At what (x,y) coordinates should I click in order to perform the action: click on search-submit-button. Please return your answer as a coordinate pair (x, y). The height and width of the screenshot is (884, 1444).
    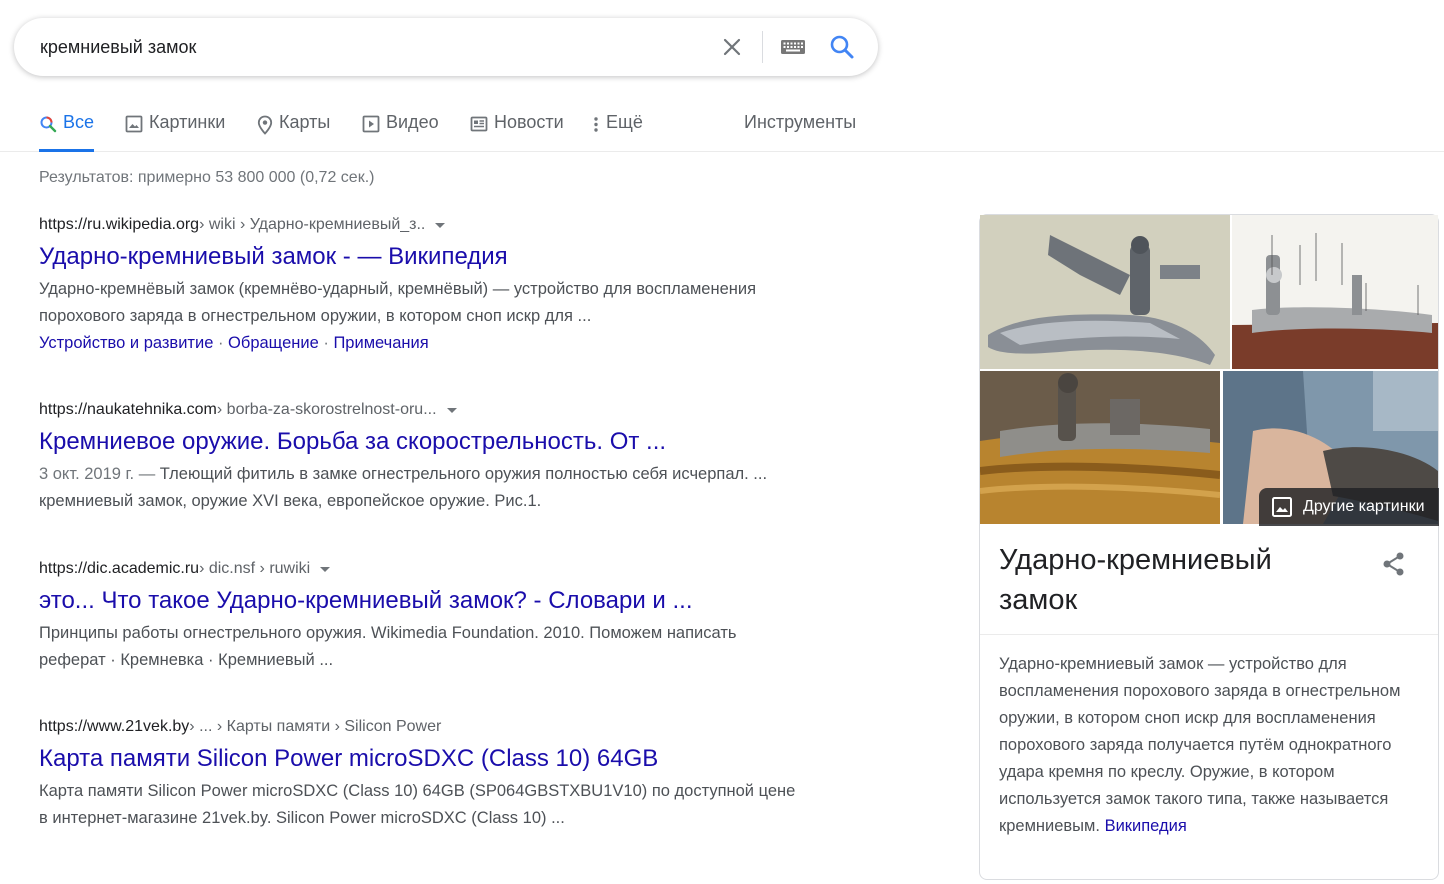
    Looking at the image, I should click on (842, 47).